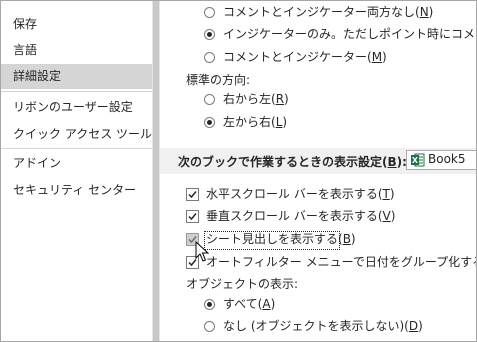 This screenshot has width=477, height=342. I want to click on sidebar-item-label: 保存, so click(25, 24).